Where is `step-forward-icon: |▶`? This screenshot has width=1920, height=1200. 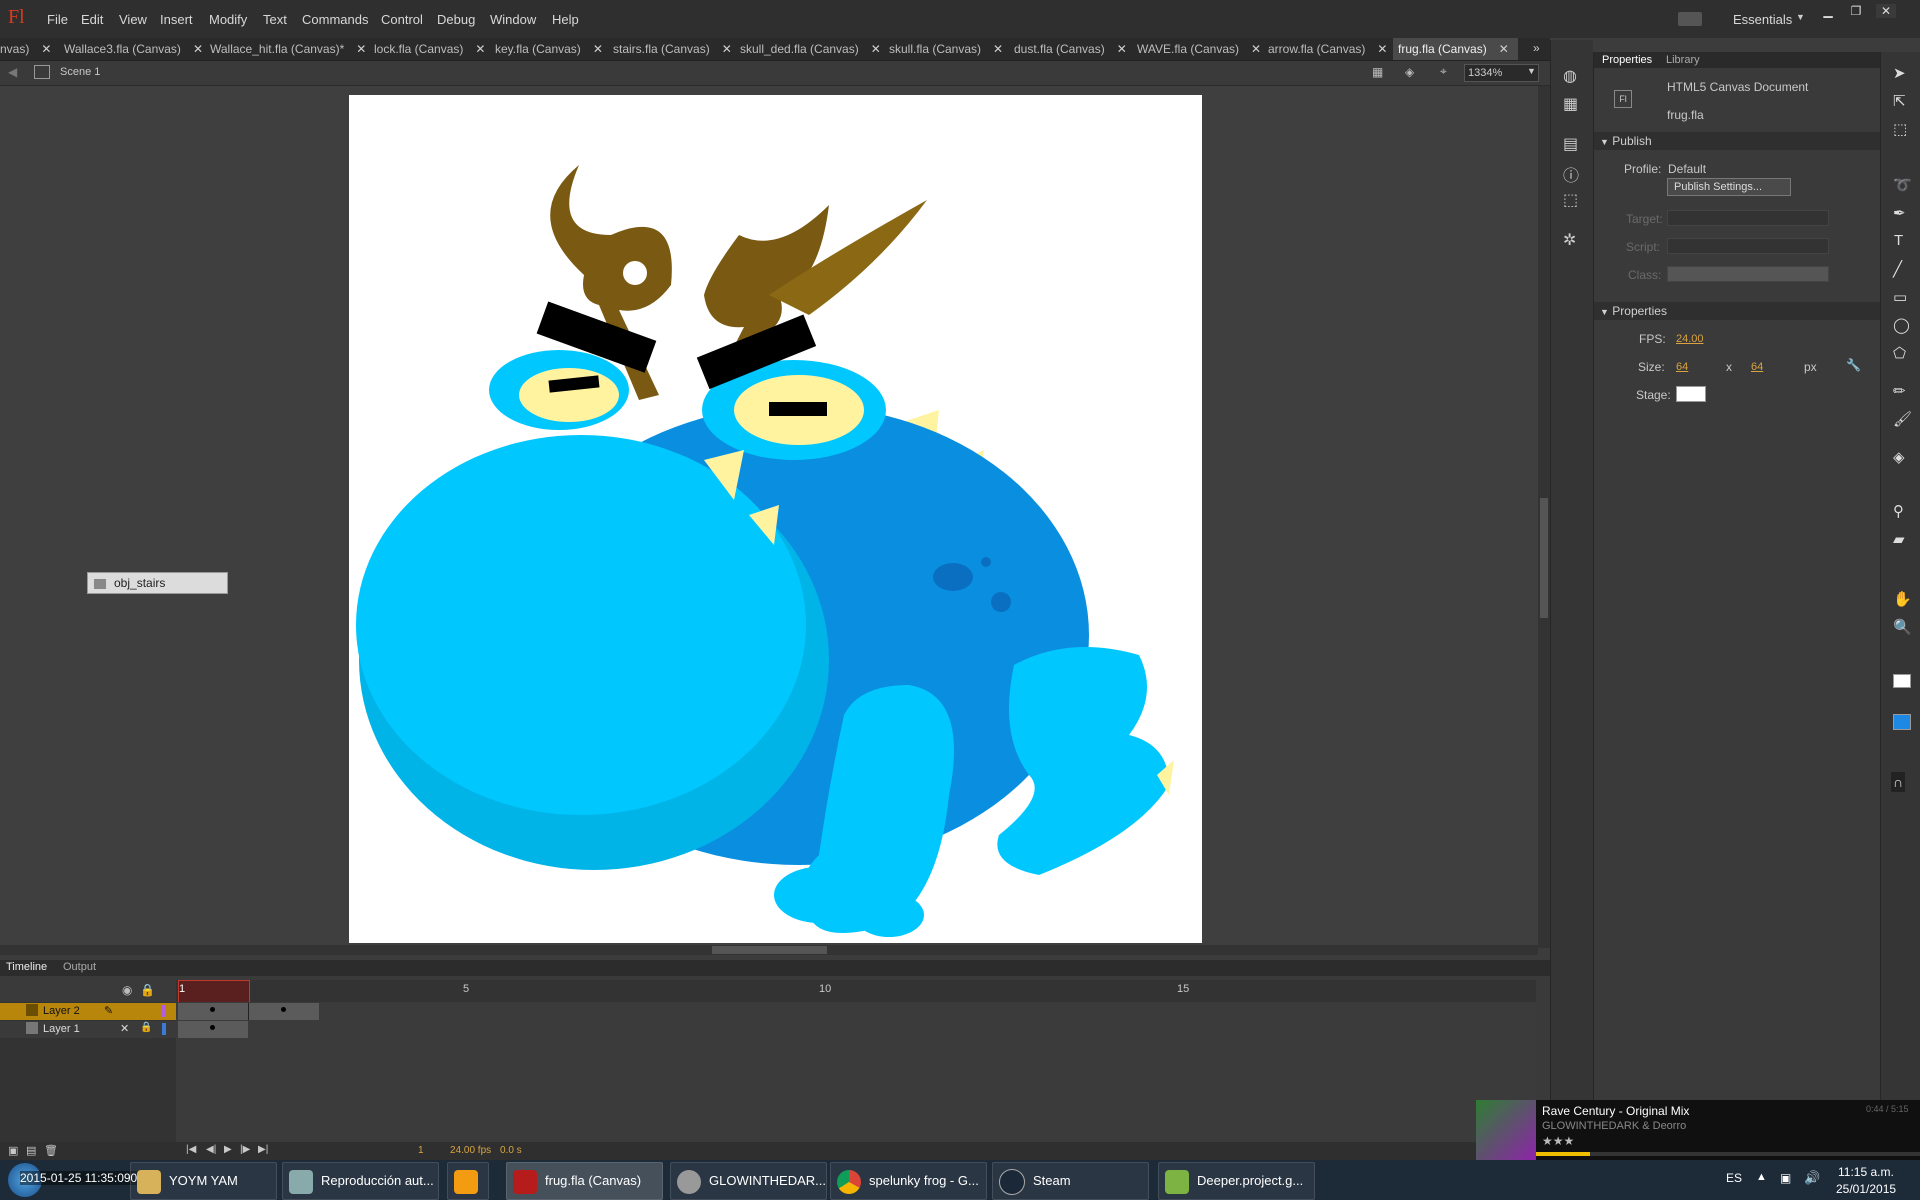 step-forward-icon: |▶ is located at coordinates (245, 1149).